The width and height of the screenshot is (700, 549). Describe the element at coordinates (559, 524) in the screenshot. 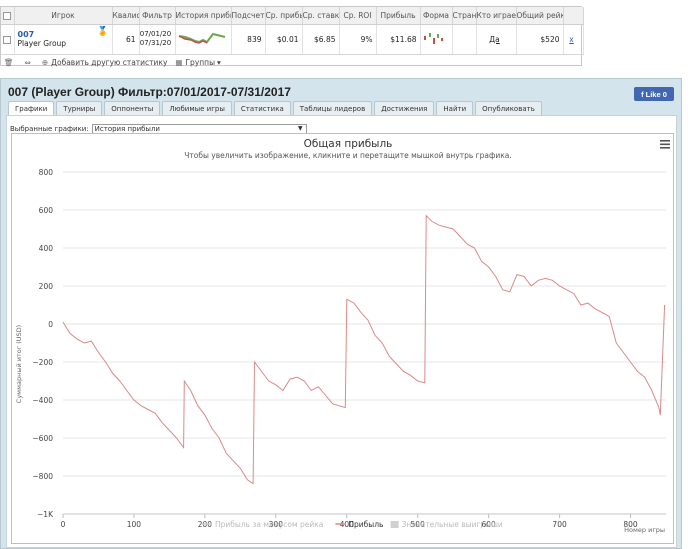

I see `x-tick-label: 700` at that location.